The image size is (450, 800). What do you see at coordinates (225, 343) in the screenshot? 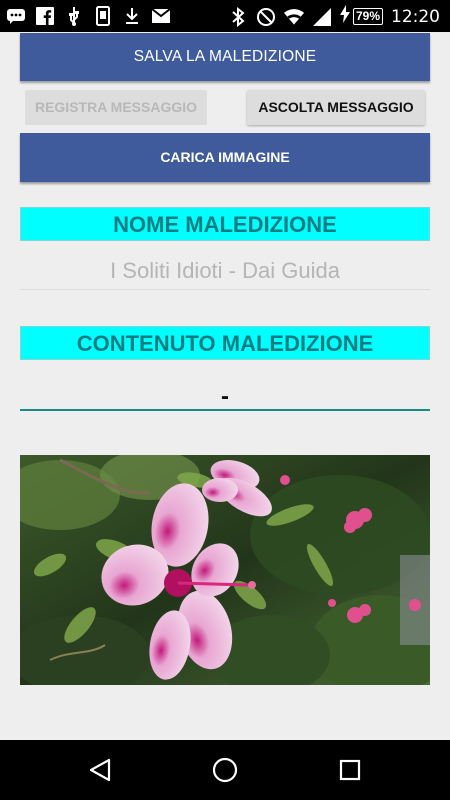
I see `curse-content-label: CONTENUTO MALEDIZIONE` at bounding box center [225, 343].